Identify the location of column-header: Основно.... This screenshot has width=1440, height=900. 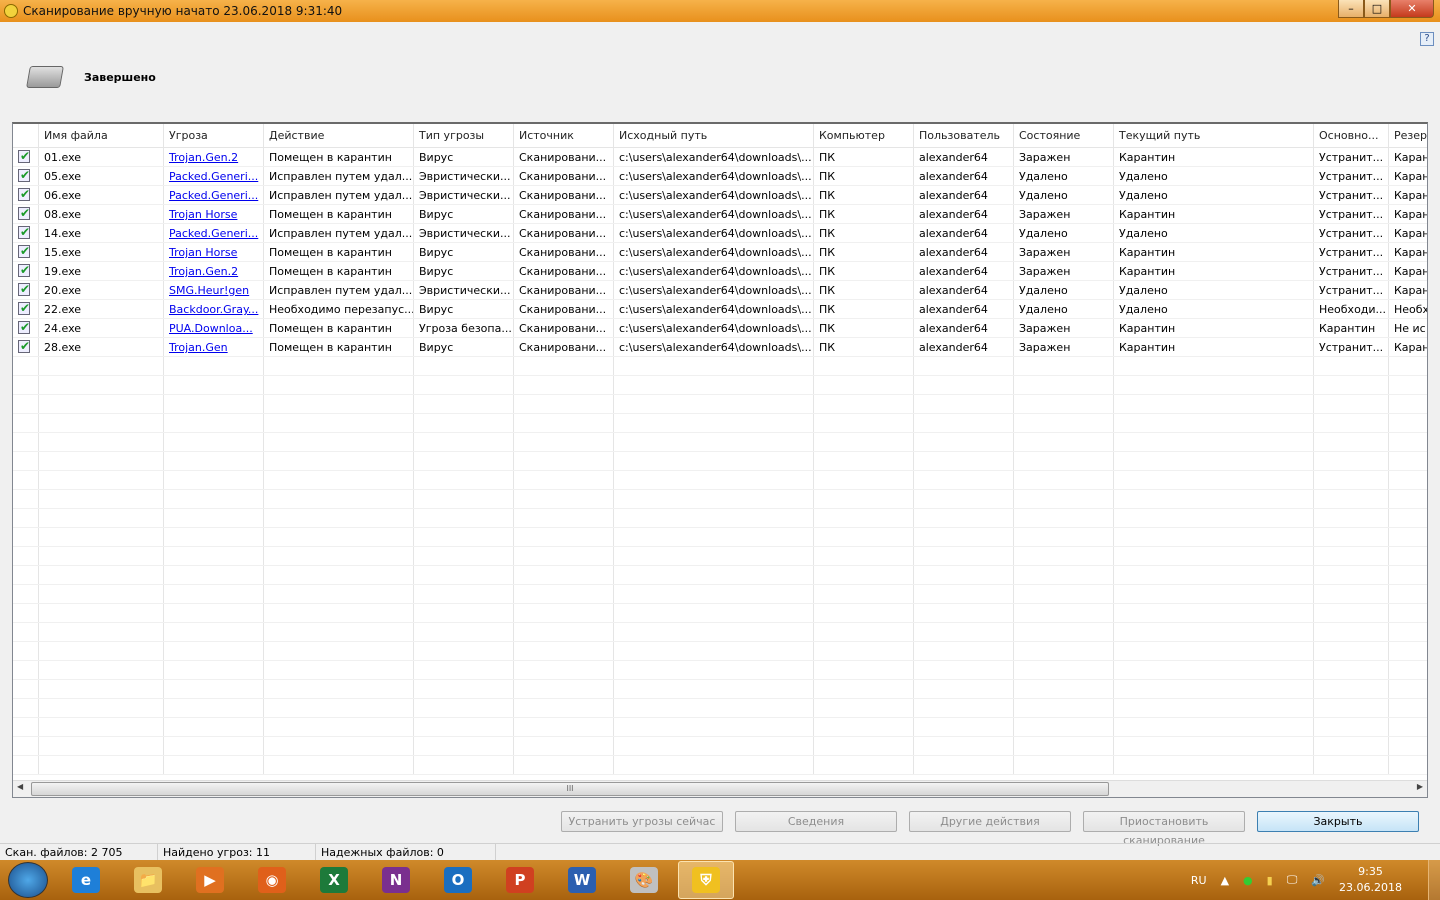
(1351, 135).